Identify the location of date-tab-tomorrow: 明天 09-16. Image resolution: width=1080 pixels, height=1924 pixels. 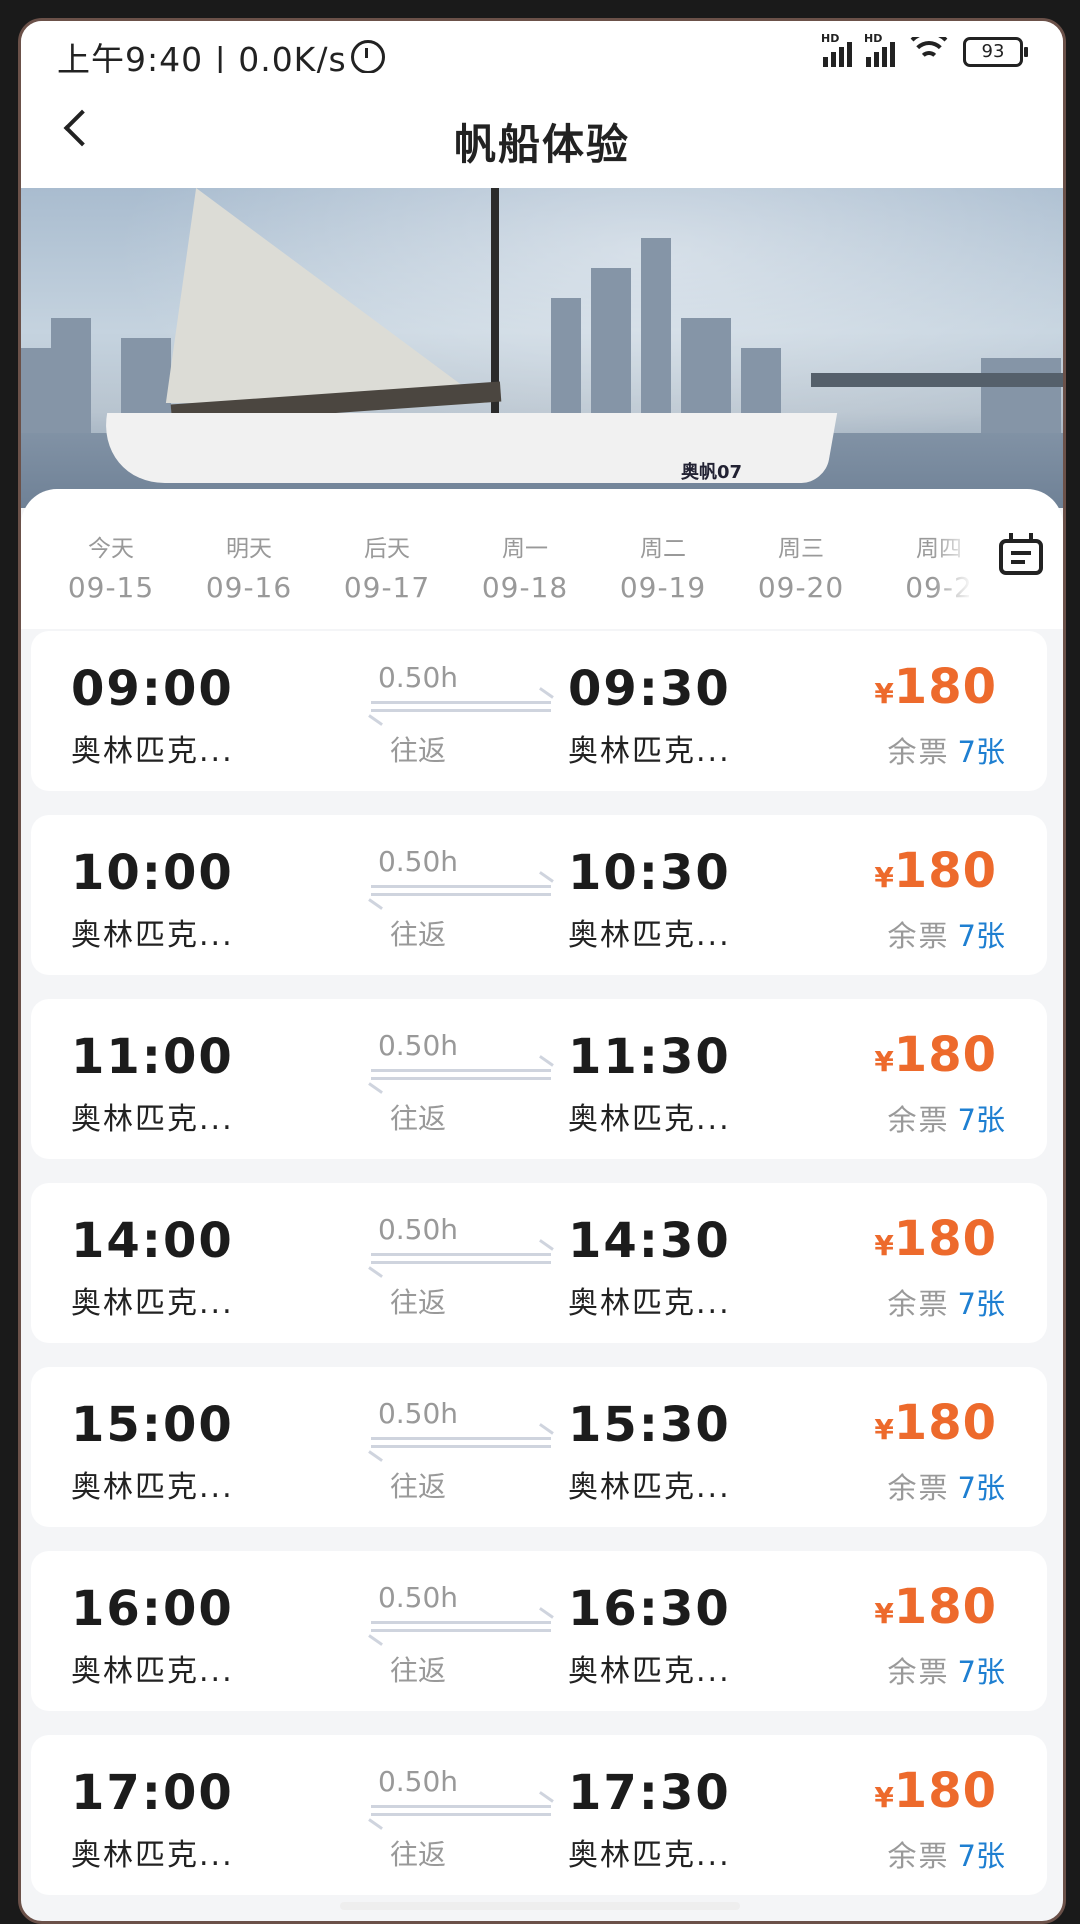
(249, 566).